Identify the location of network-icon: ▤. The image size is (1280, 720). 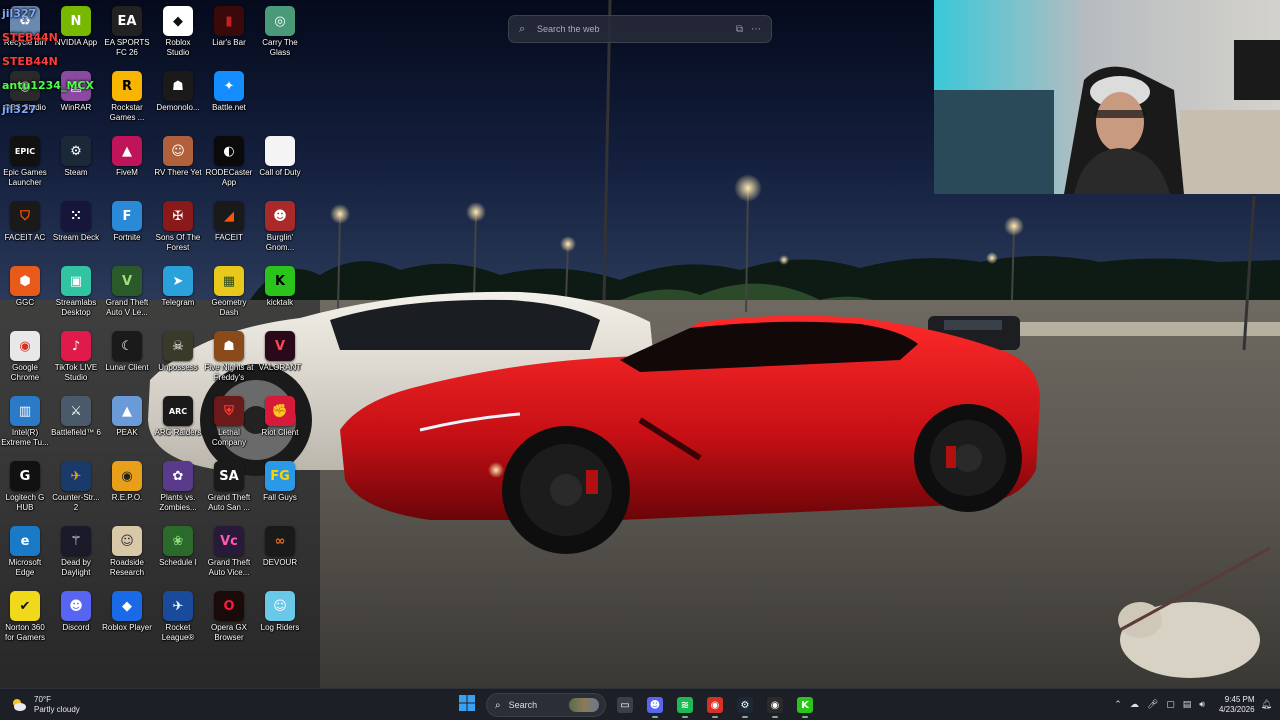
(1187, 705).